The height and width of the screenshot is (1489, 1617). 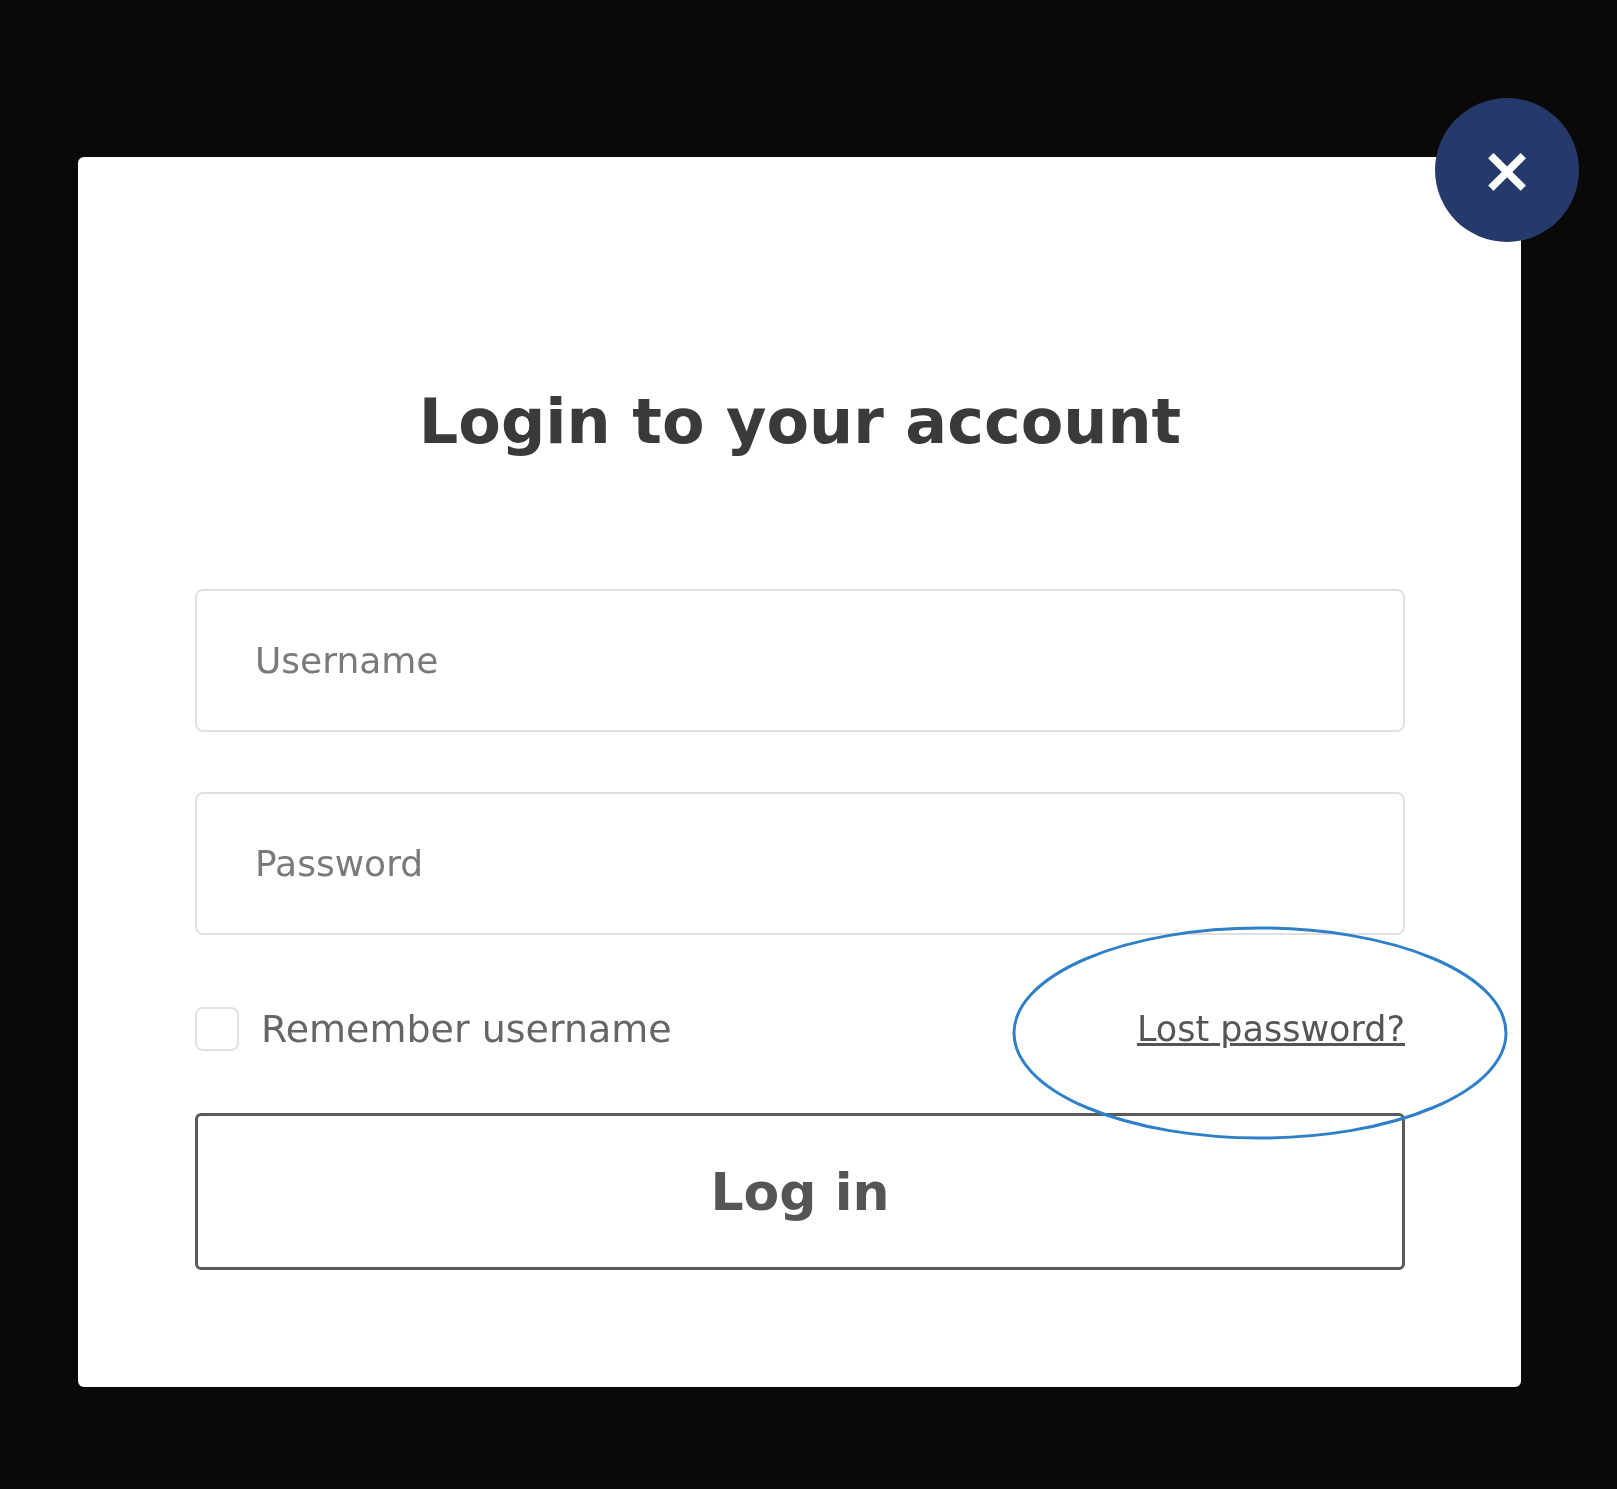 What do you see at coordinates (800, 660) in the screenshot?
I see `username-field: Username` at bounding box center [800, 660].